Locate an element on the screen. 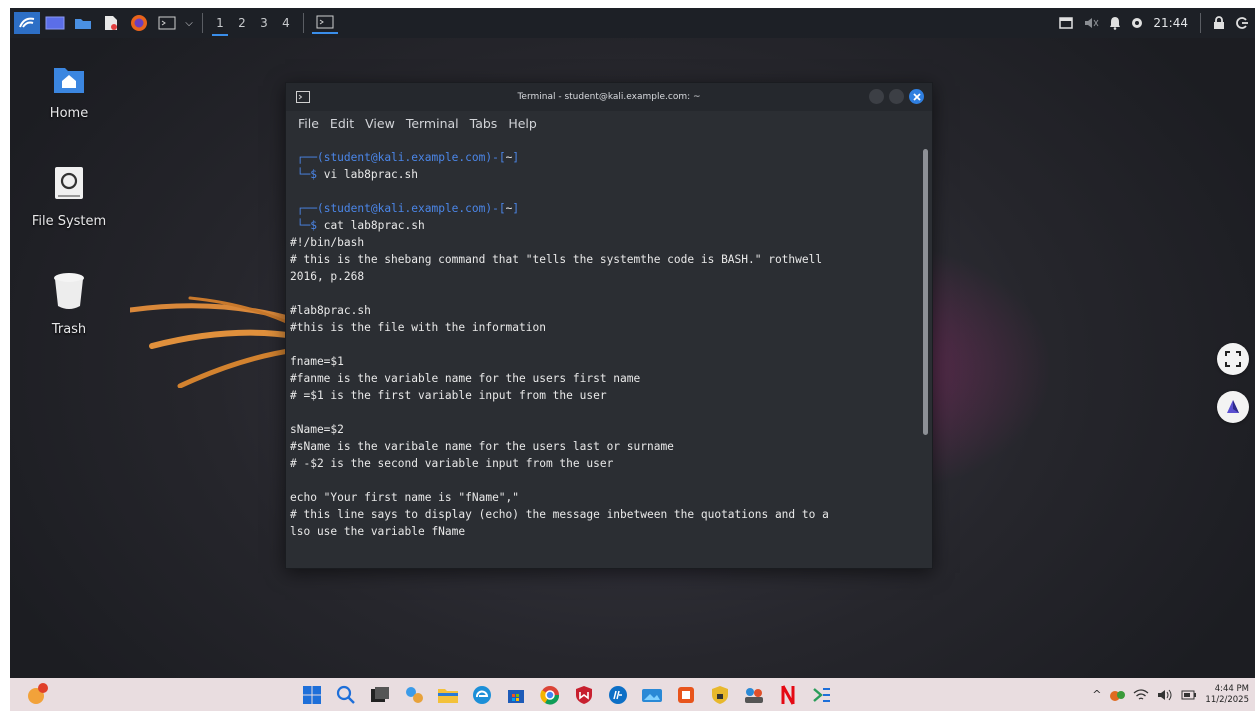  desktop-icon-home: Home is located at coordinates (69, 92).